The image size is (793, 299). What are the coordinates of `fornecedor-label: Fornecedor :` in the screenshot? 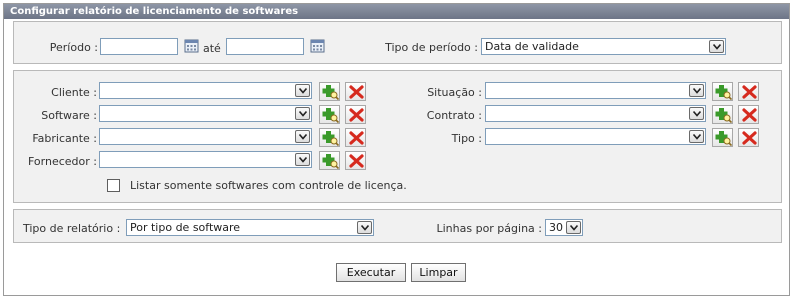 It's located at (62, 161).